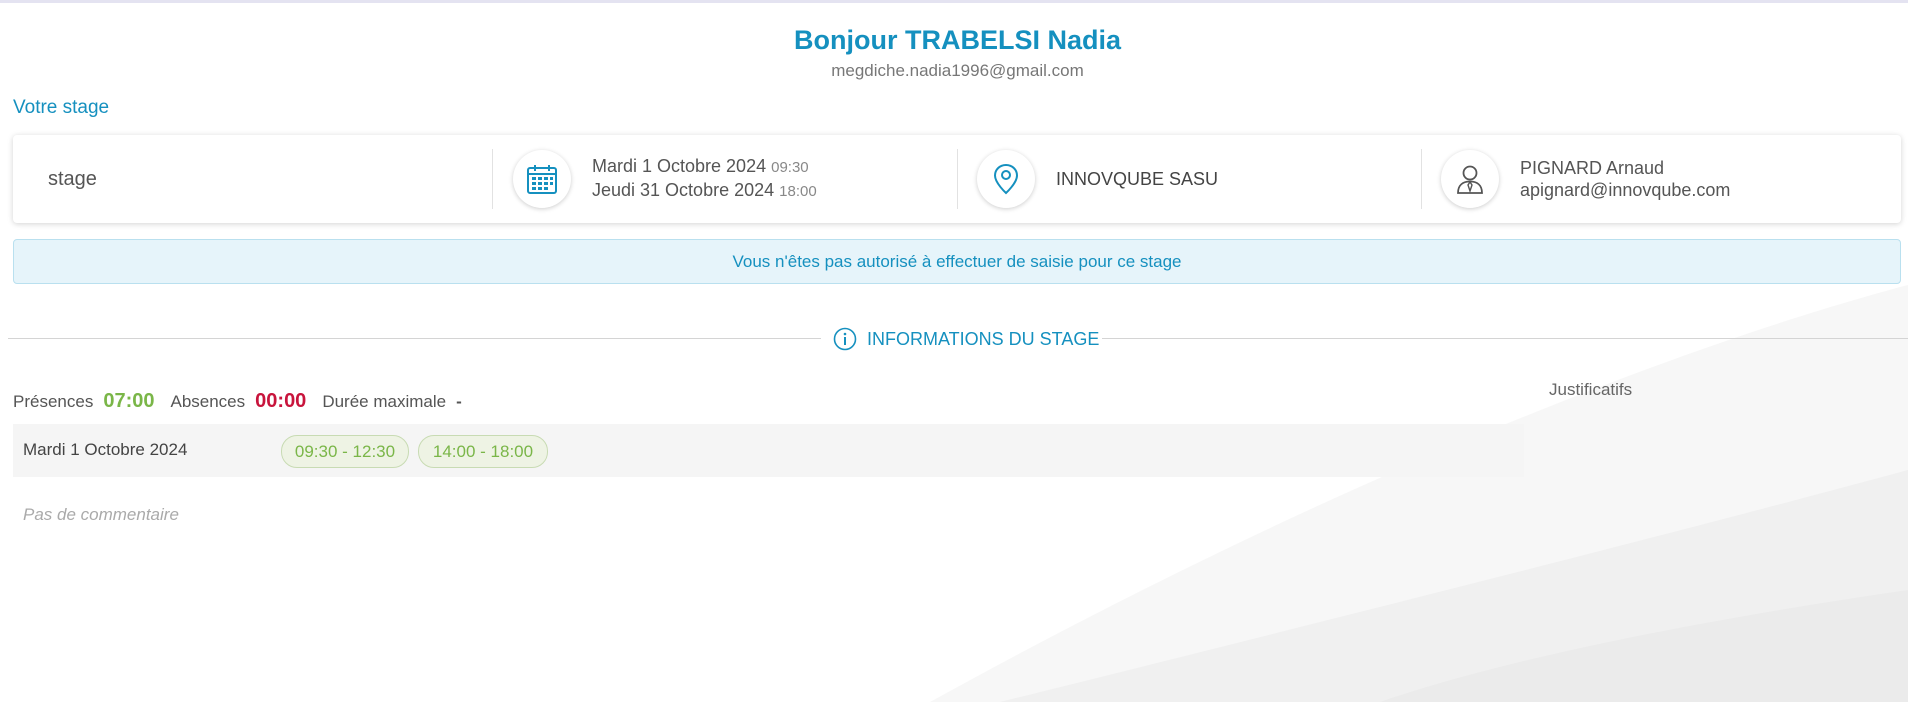 The image size is (1908, 702). Describe the element at coordinates (798, 191) in the screenshot. I see `end-time: 18:00` at that location.